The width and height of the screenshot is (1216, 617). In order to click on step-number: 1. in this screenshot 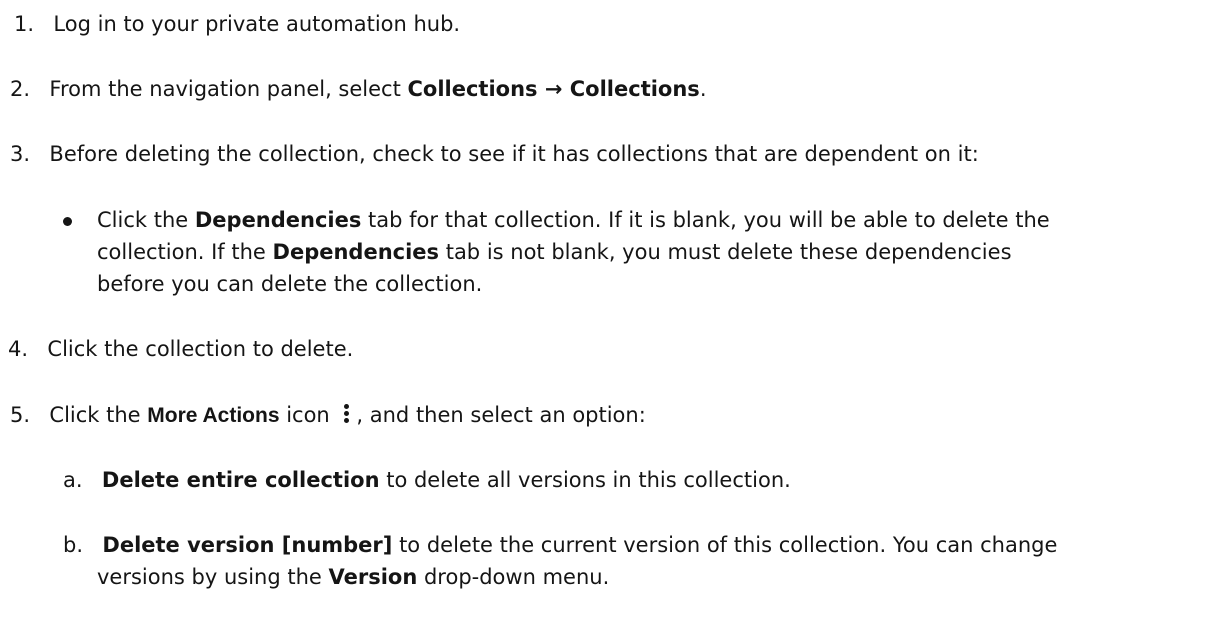, I will do `click(24, 24)`.